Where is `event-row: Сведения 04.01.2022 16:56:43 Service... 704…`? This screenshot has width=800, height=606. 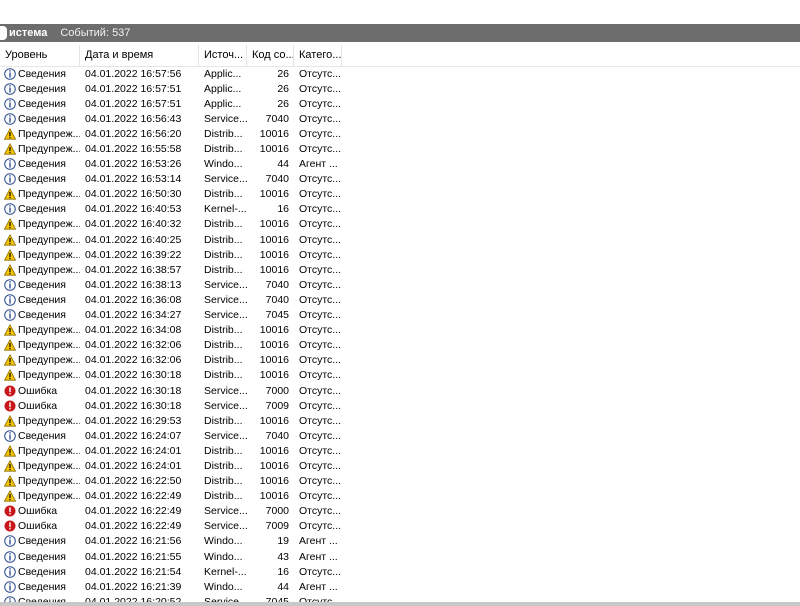
event-row: Сведения 04.01.2022 16:56:43 Service... 704… is located at coordinates (400, 118).